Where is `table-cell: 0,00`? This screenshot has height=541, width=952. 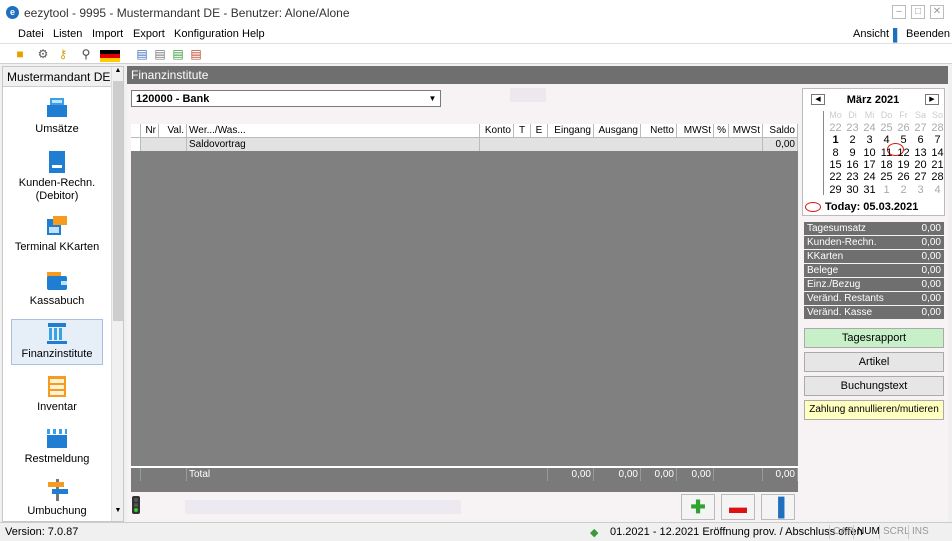 table-cell: 0,00 is located at coordinates (780, 144).